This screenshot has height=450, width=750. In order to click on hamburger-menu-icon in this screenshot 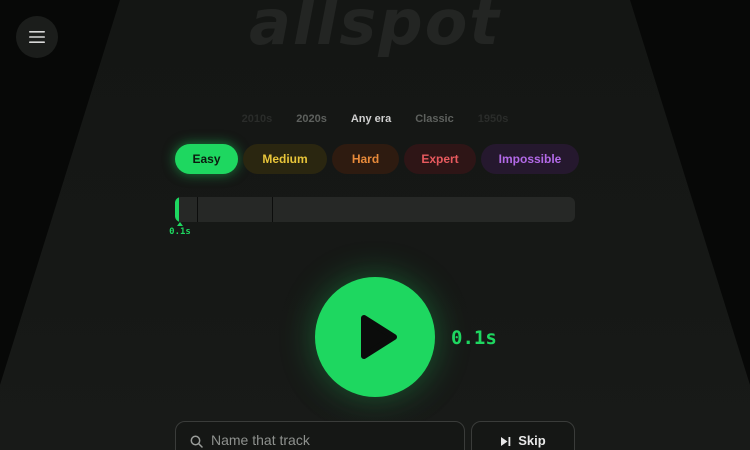, I will do `click(37, 37)`.